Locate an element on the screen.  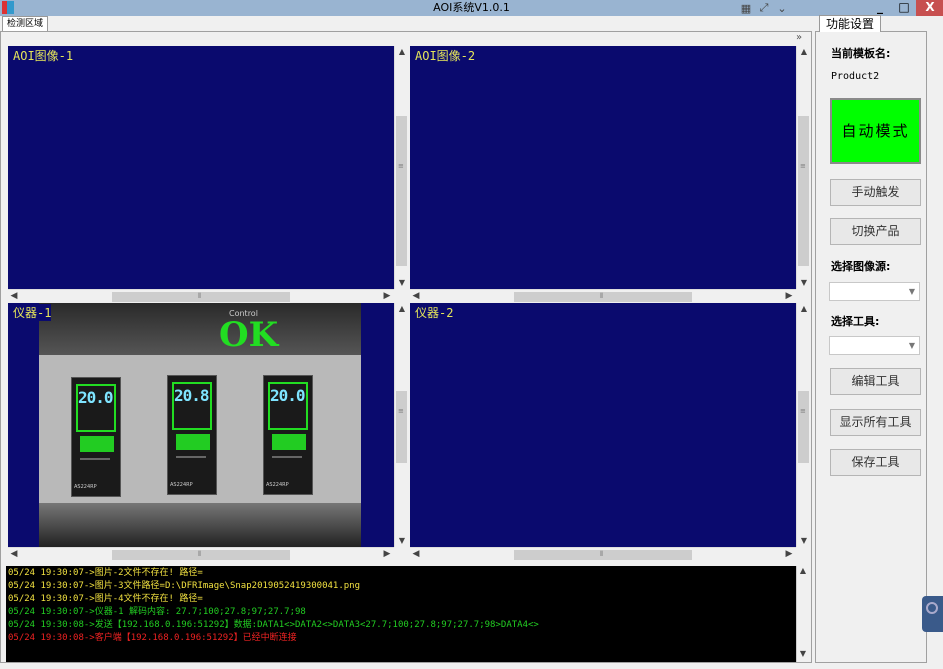
pane-2-vscroll: ▲ ≡ ▼ is located at coordinates (803, 167).